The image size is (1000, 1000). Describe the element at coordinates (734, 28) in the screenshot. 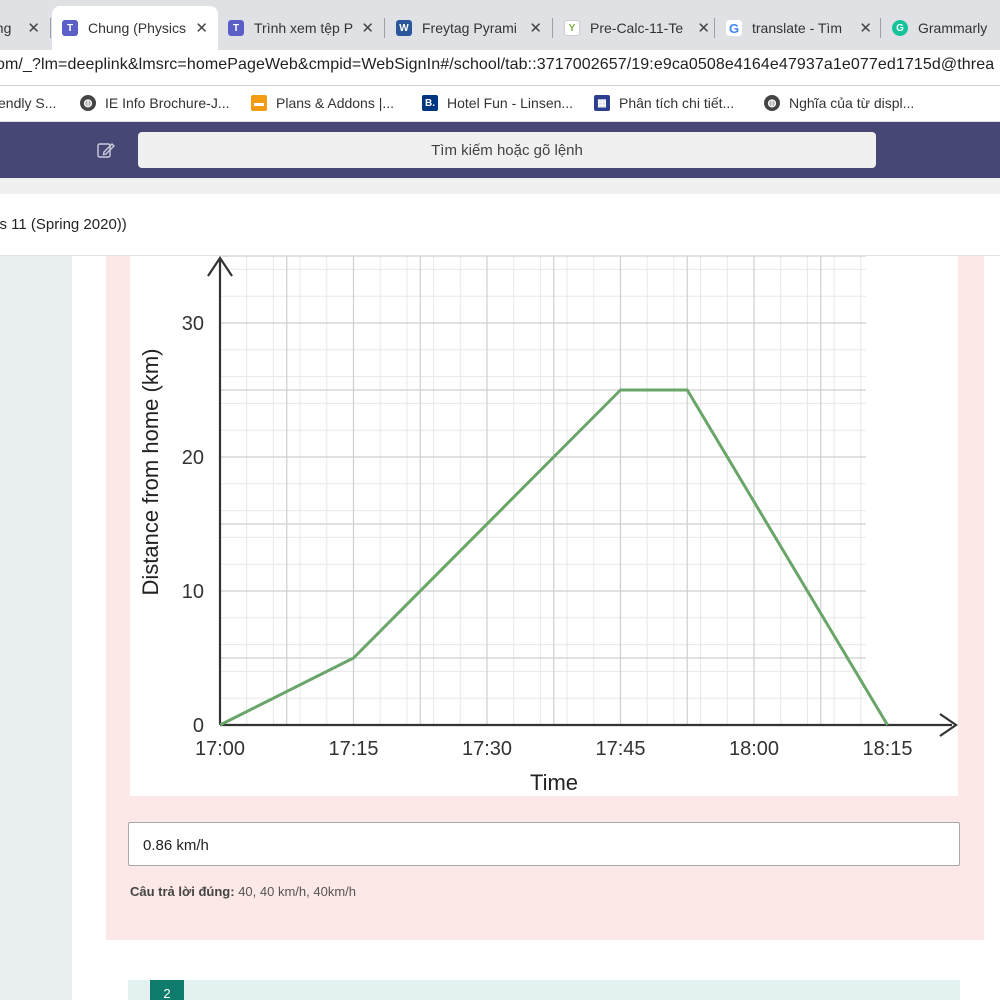

I see `google-icon: G` at that location.